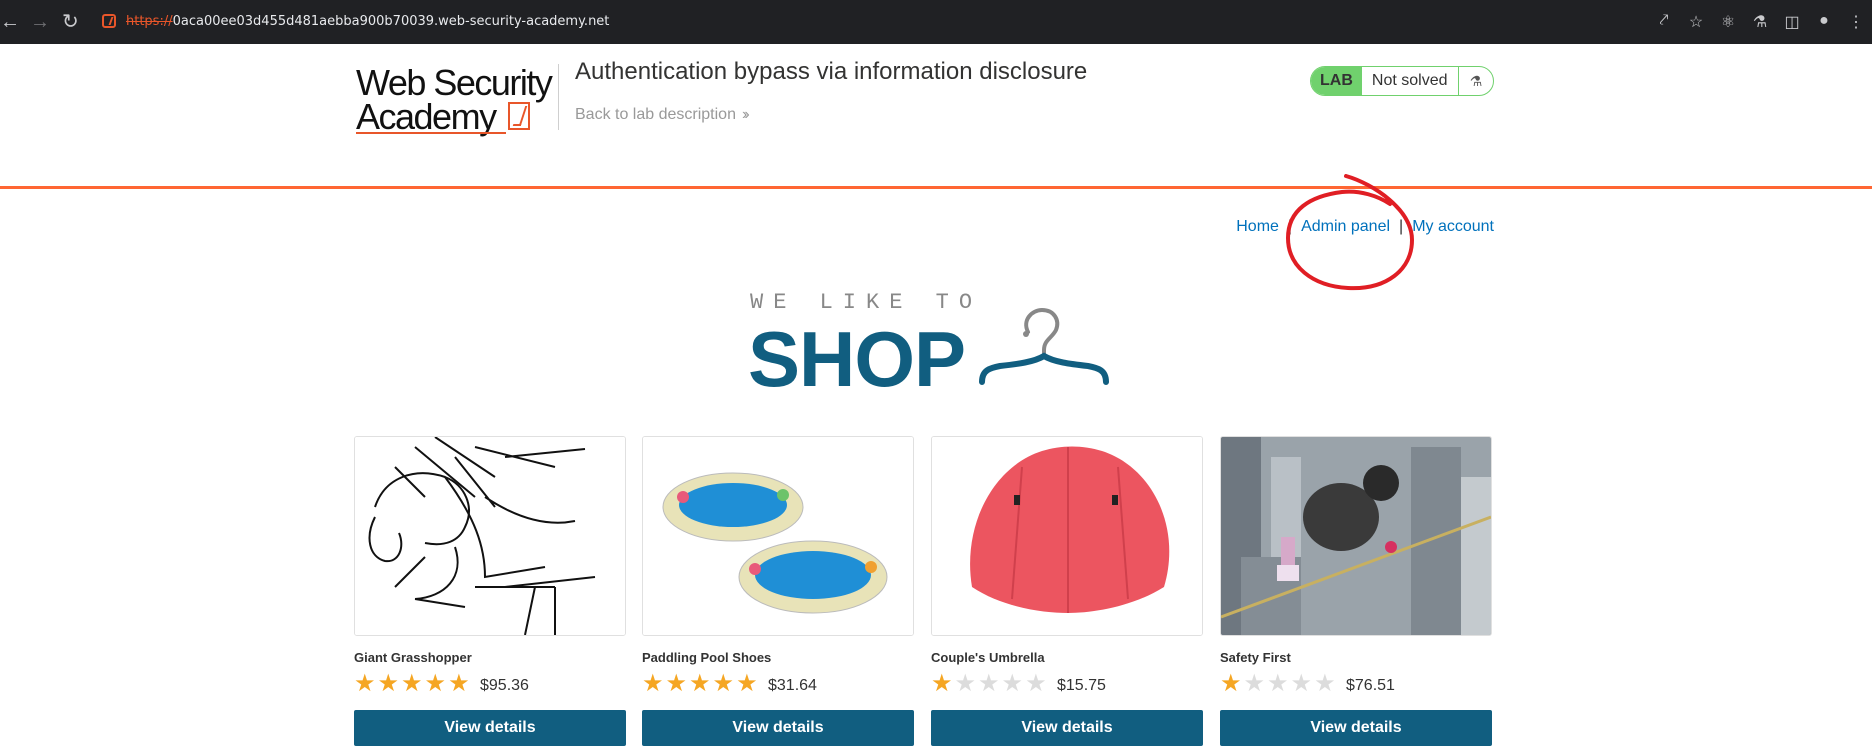  I want to click on lab-icon: ⚗, so click(1760, 22).